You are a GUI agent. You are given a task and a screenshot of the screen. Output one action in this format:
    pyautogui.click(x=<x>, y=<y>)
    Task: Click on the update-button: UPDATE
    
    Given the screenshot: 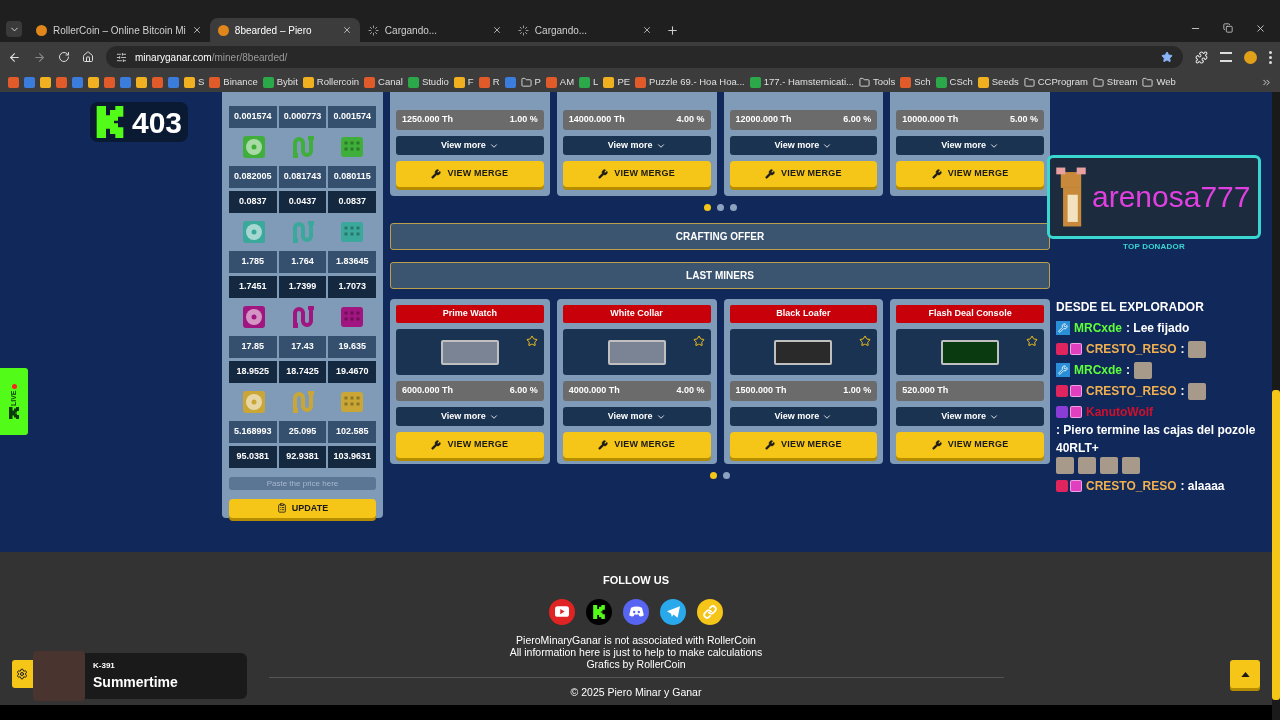 What is the action you would take?
    pyautogui.click(x=302, y=508)
    